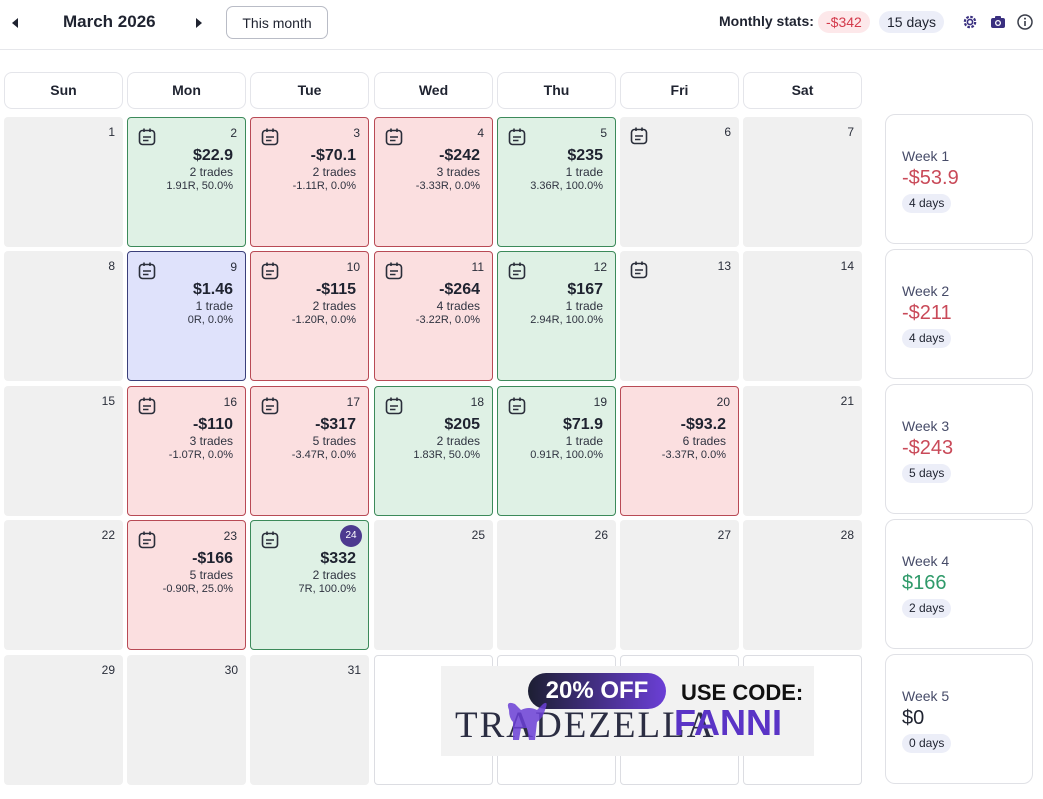 The width and height of the screenshot is (1043, 799). I want to click on monthly-stats-label: Monthly stats:, so click(766, 21).